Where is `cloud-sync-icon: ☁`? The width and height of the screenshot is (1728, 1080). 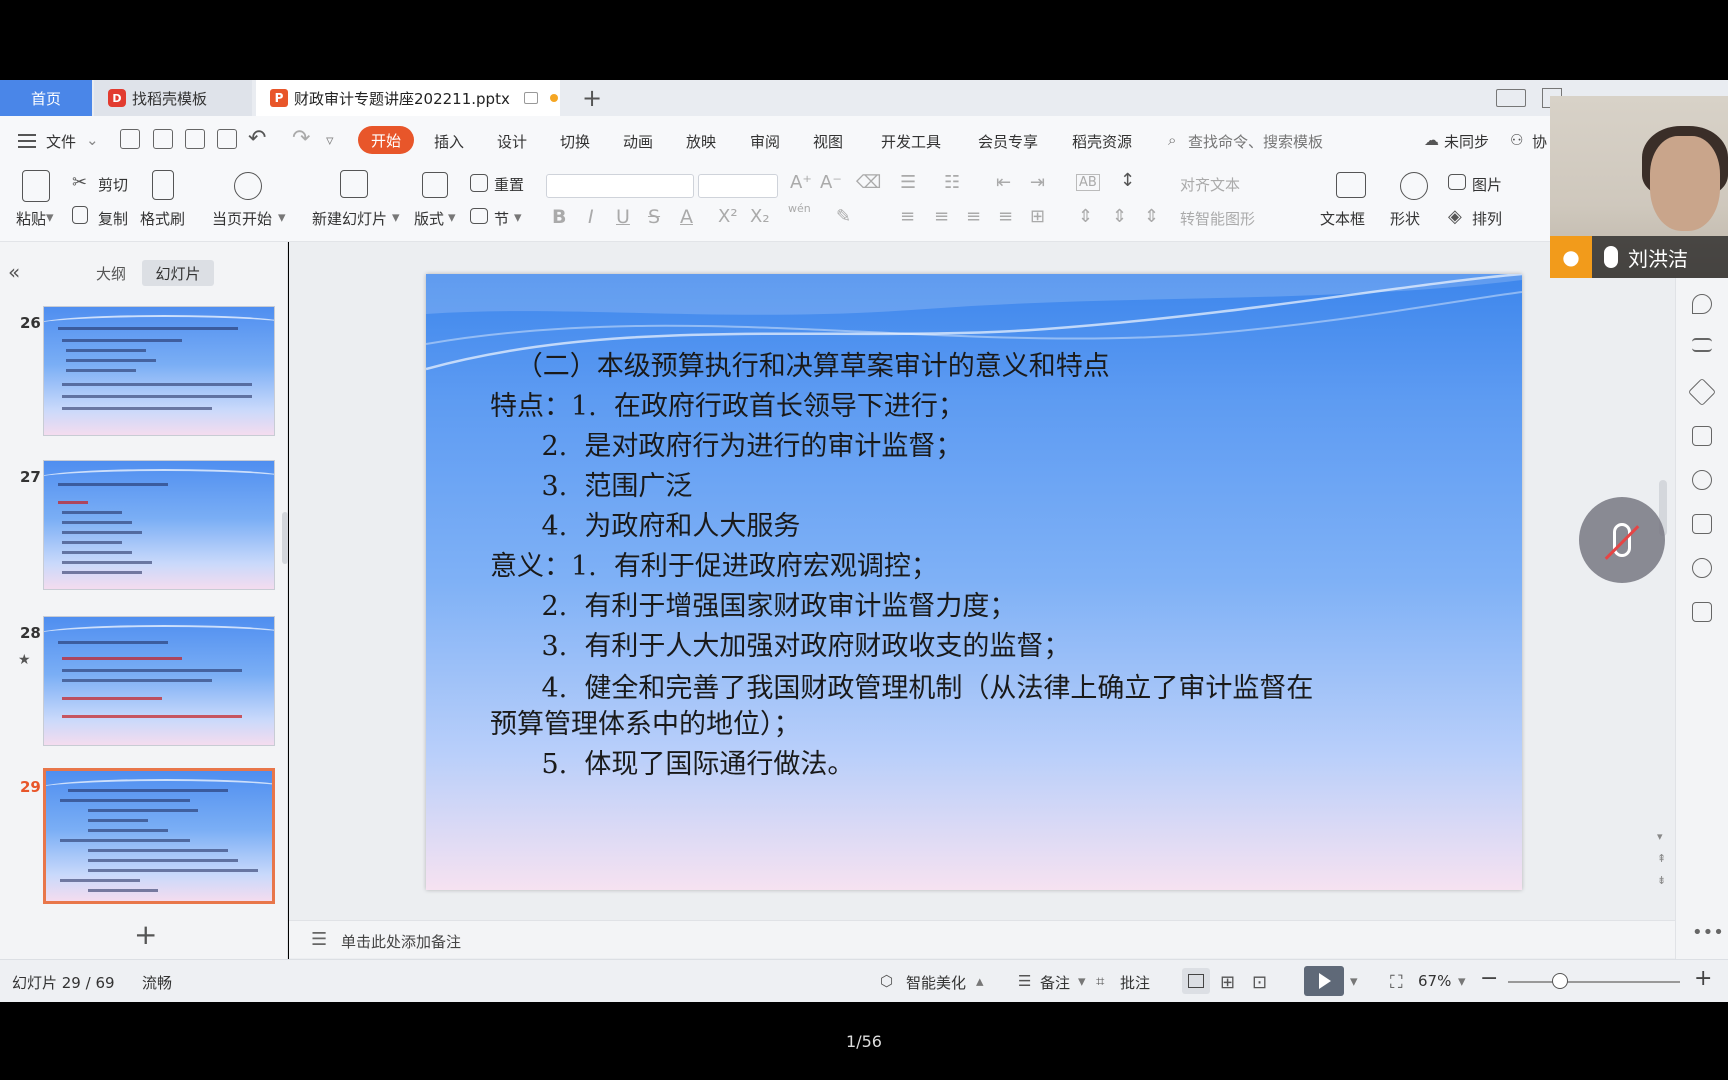
cloud-sync-icon: ☁ is located at coordinates (1431, 140).